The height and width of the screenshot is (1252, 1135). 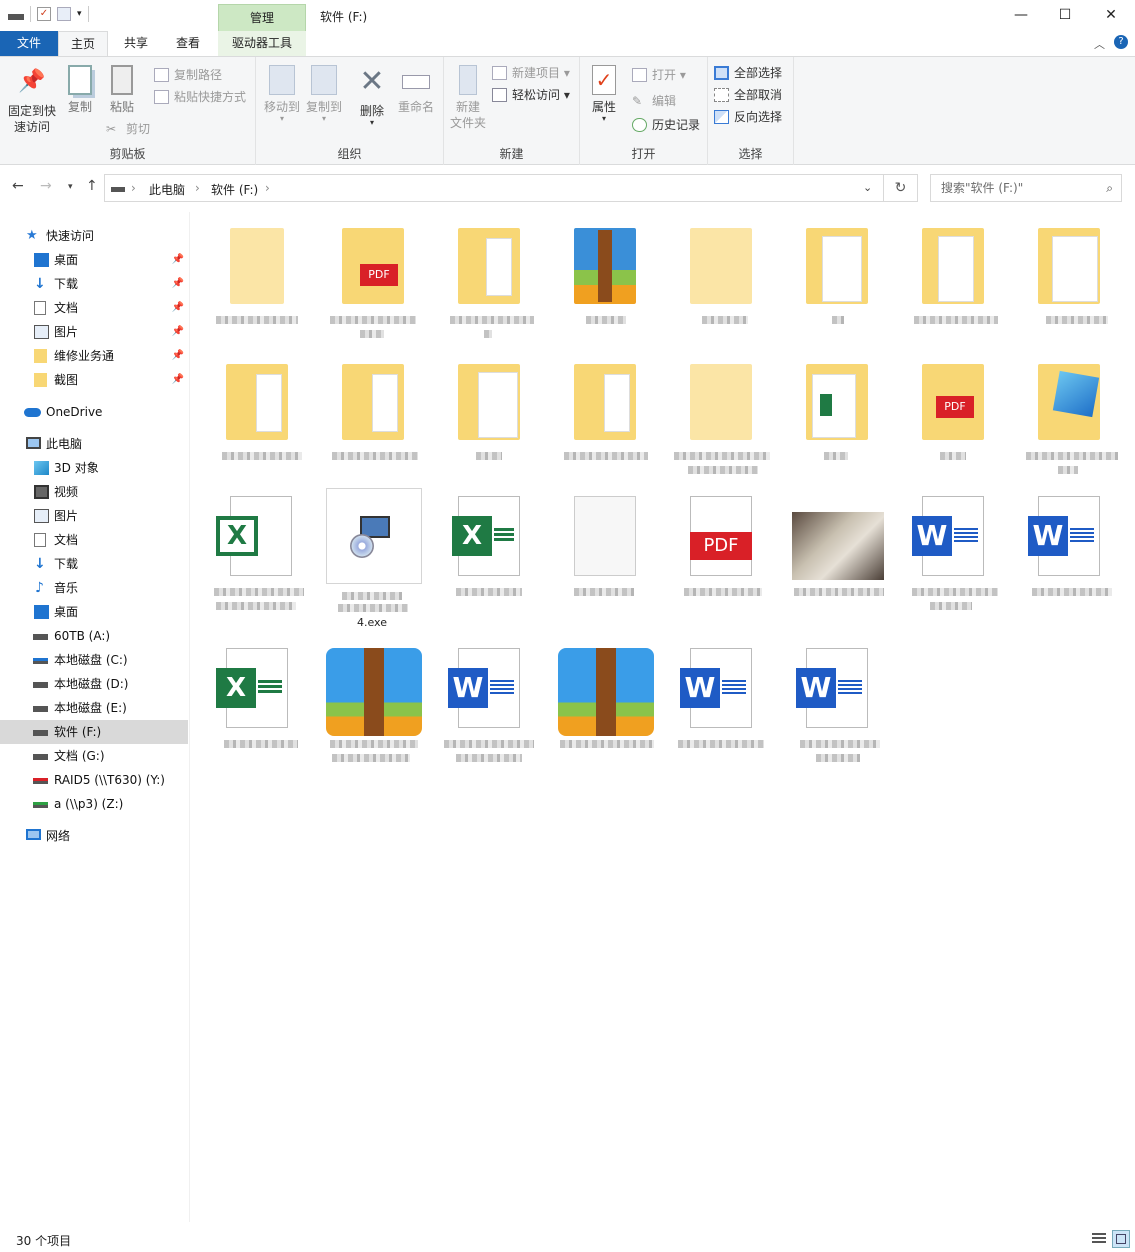 I want to click on tab-drive-tools: 驱动器工具, so click(x=262, y=43).